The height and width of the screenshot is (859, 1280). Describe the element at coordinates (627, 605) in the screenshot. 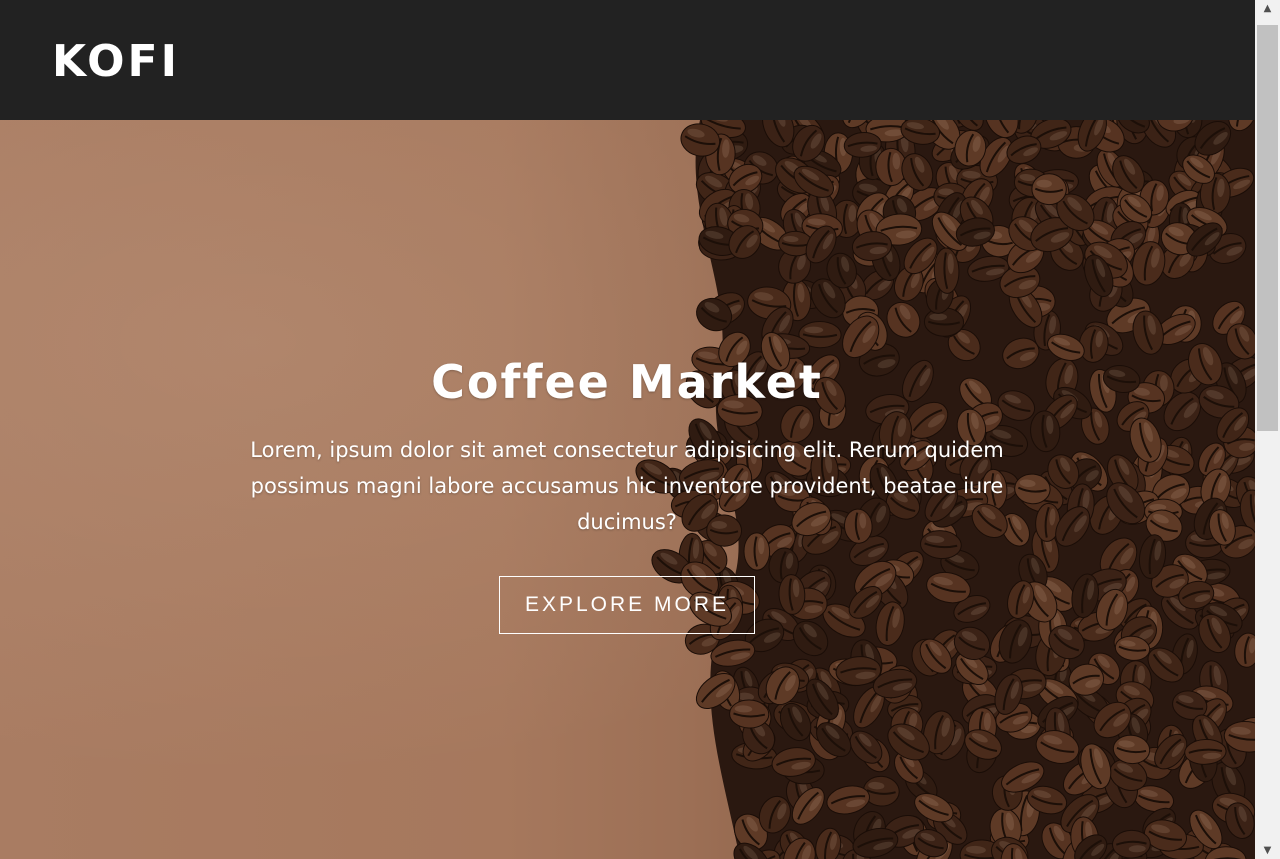

I see `explore-more-button: EXPLORE MORE` at that location.